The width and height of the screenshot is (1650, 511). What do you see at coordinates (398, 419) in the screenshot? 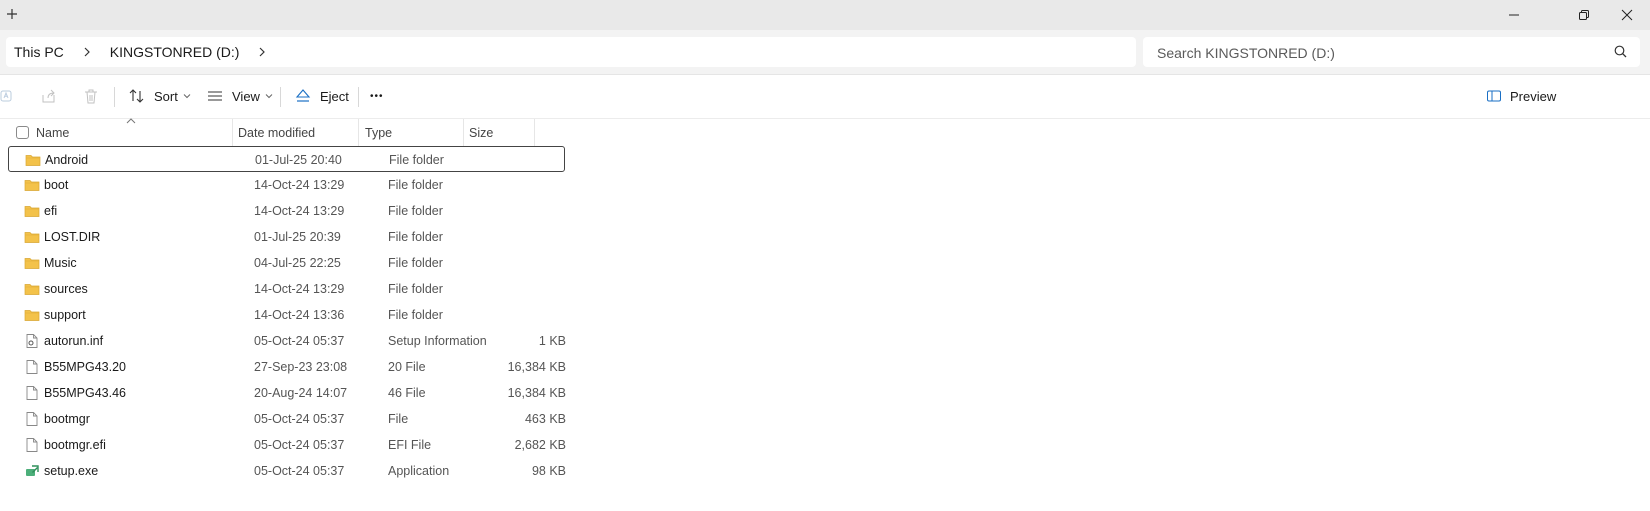
I see `file-type: File` at bounding box center [398, 419].